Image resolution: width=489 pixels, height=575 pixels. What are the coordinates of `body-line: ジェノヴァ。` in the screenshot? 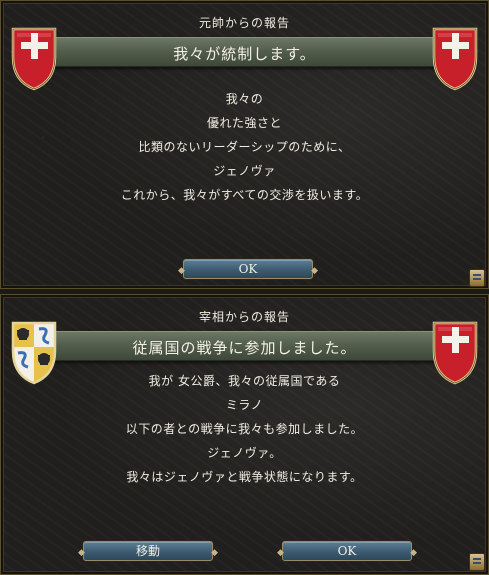 It's located at (244, 453).